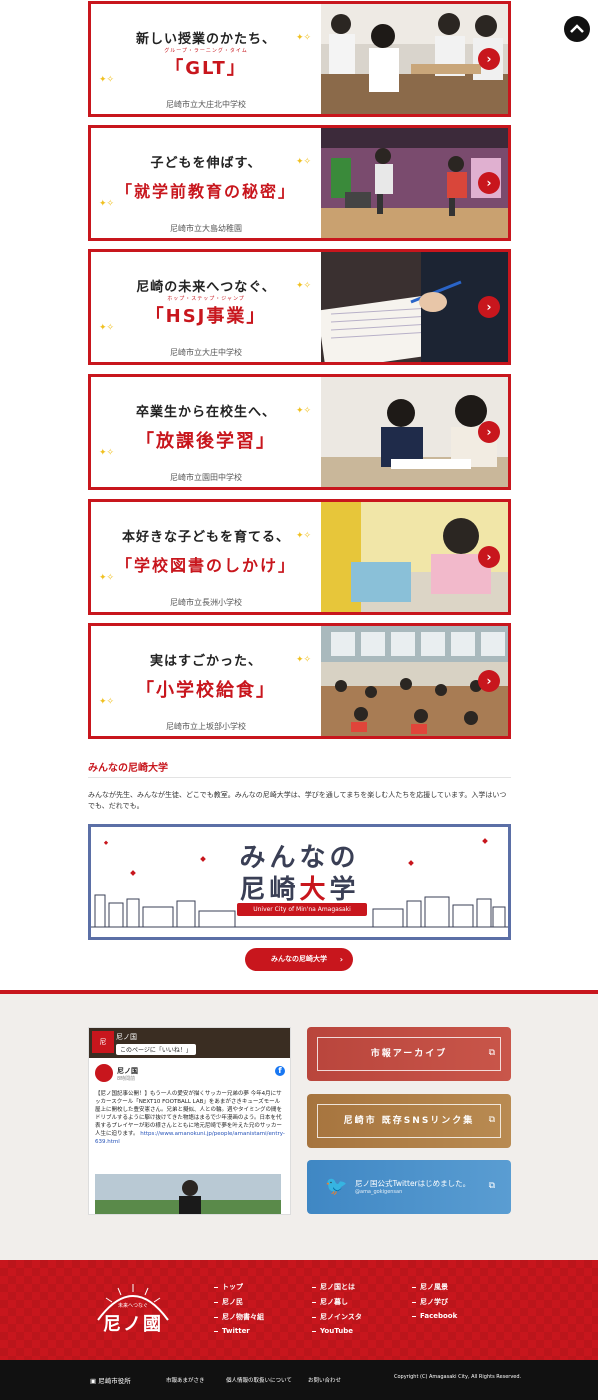 This screenshot has height=1400, width=598. Describe the element at coordinates (189, 1043) in the screenshot. I see `facebook-widget-header: 尼 尼ノ国 このページに「いいね！」` at that location.